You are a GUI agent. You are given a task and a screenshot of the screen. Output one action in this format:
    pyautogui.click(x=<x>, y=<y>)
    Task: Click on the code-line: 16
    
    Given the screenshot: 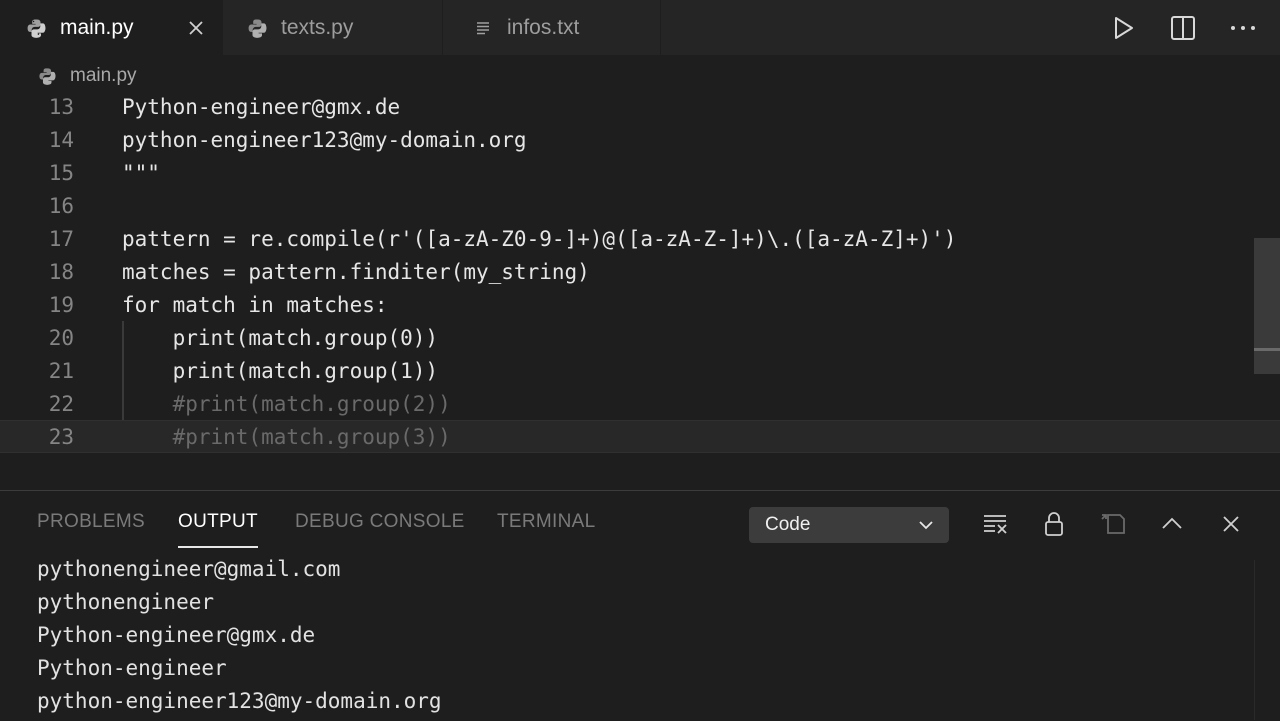 What is the action you would take?
    pyautogui.click(x=627, y=205)
    